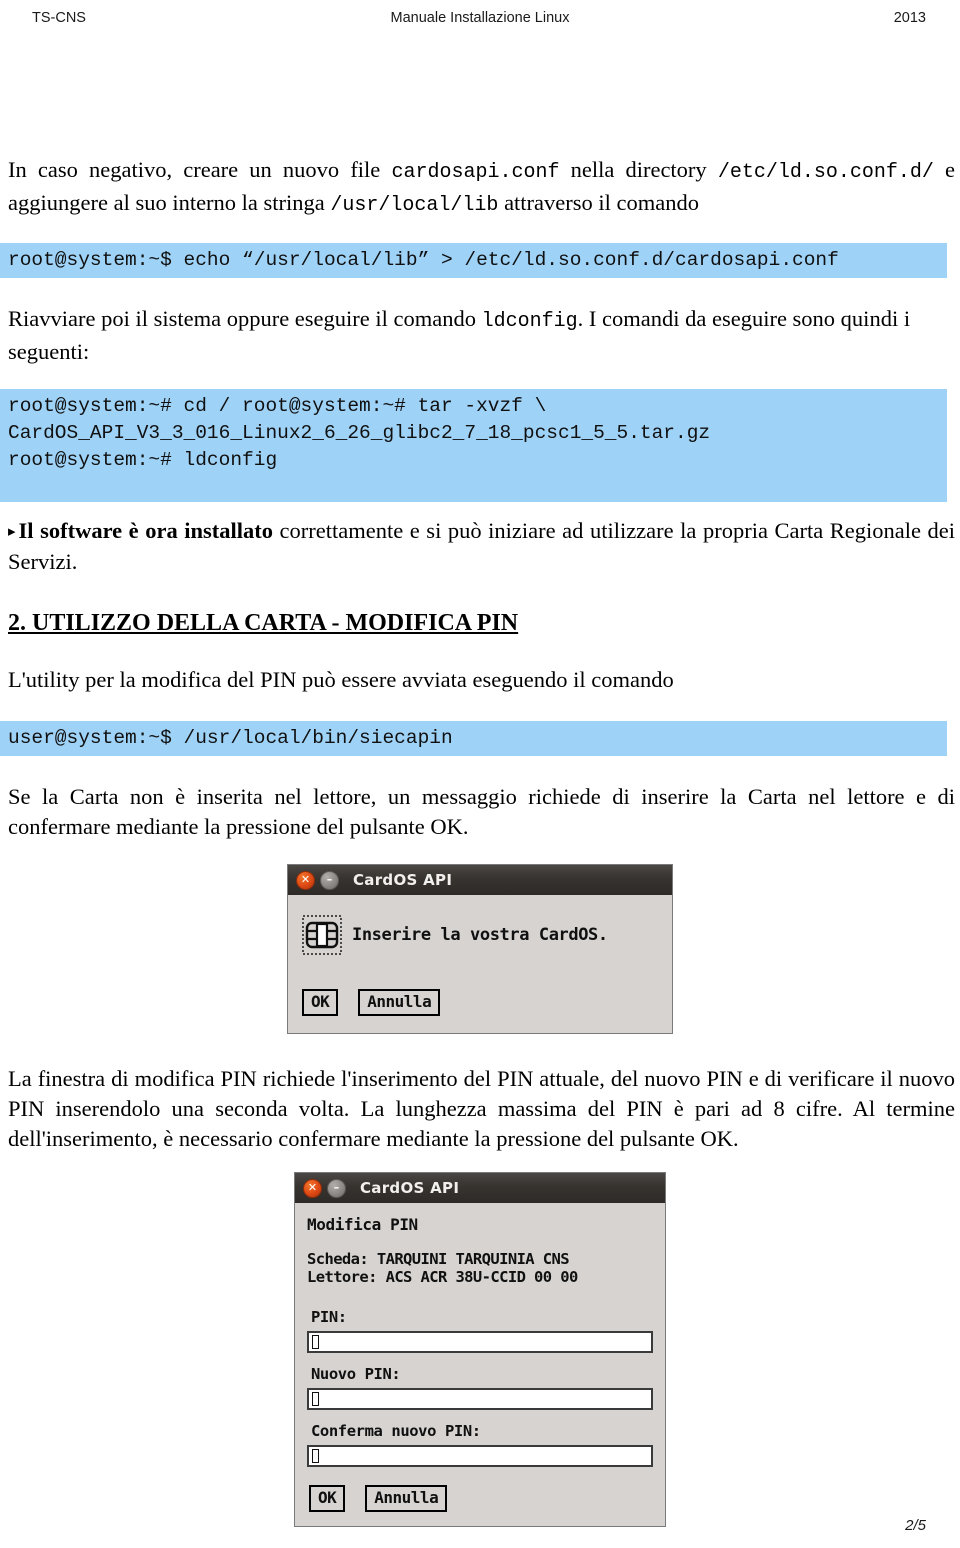  I want to click on dialog-insert-titlebar: ✕ – CardOS API, so click(480, 880).